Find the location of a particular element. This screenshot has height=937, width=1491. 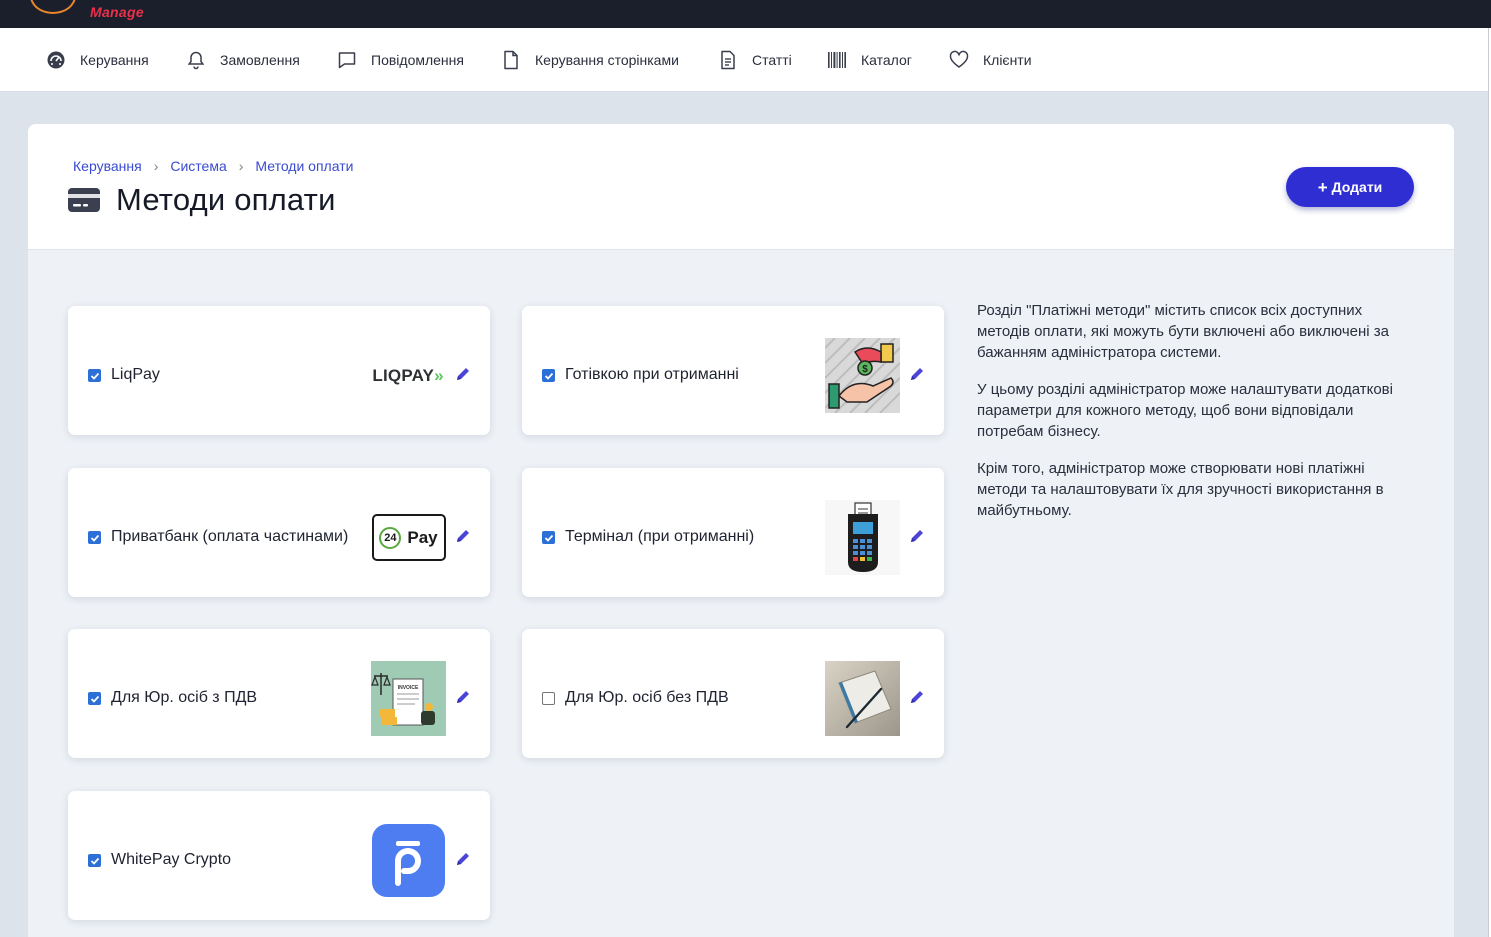

breadcrumb-current: Методи оплати is located at coordinates (304, 166).